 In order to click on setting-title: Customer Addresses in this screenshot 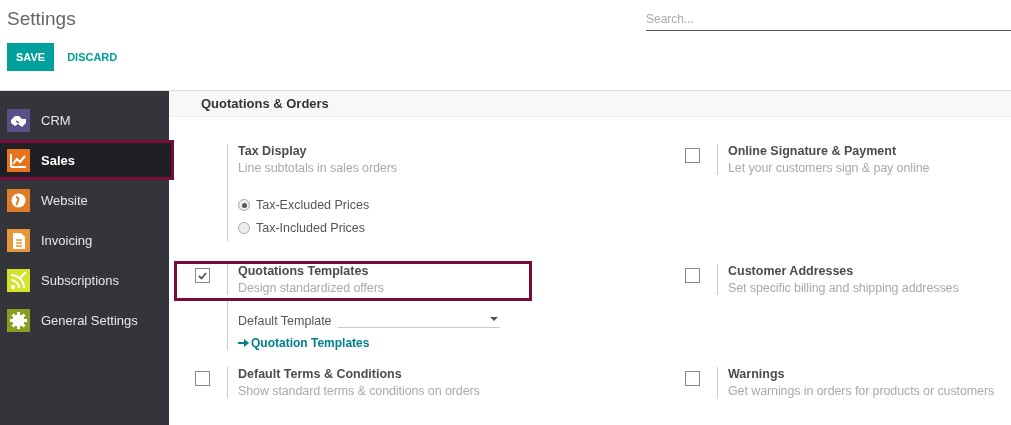, I will do `click(791, 271)`.